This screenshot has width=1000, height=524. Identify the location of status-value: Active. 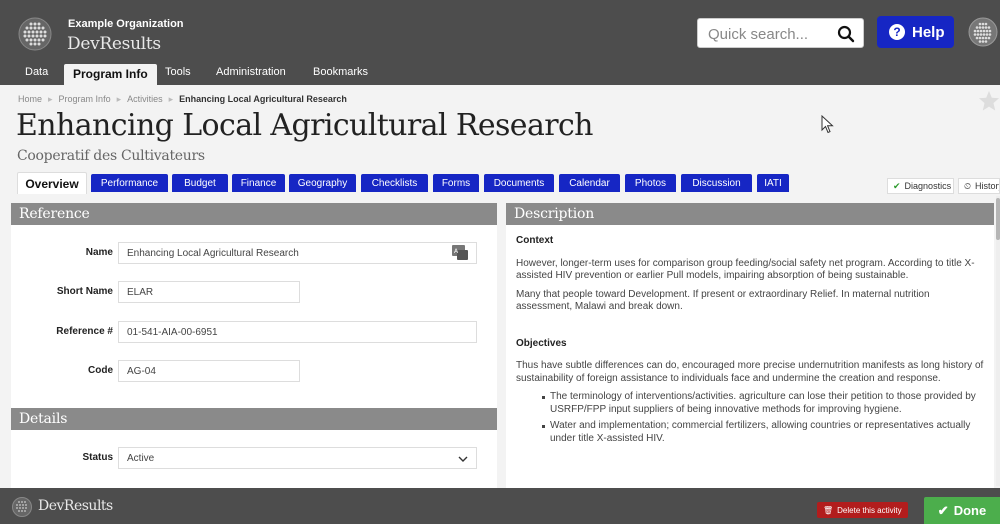
(141, 458).